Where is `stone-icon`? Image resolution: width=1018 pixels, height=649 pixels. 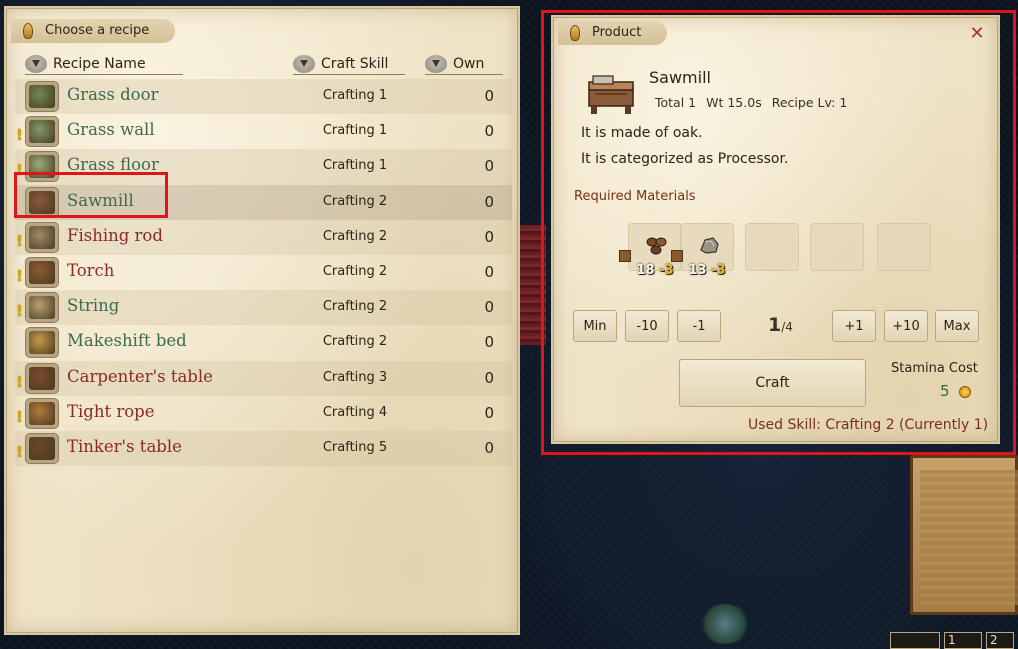
stone-icon is located at coordinates (709, 245).